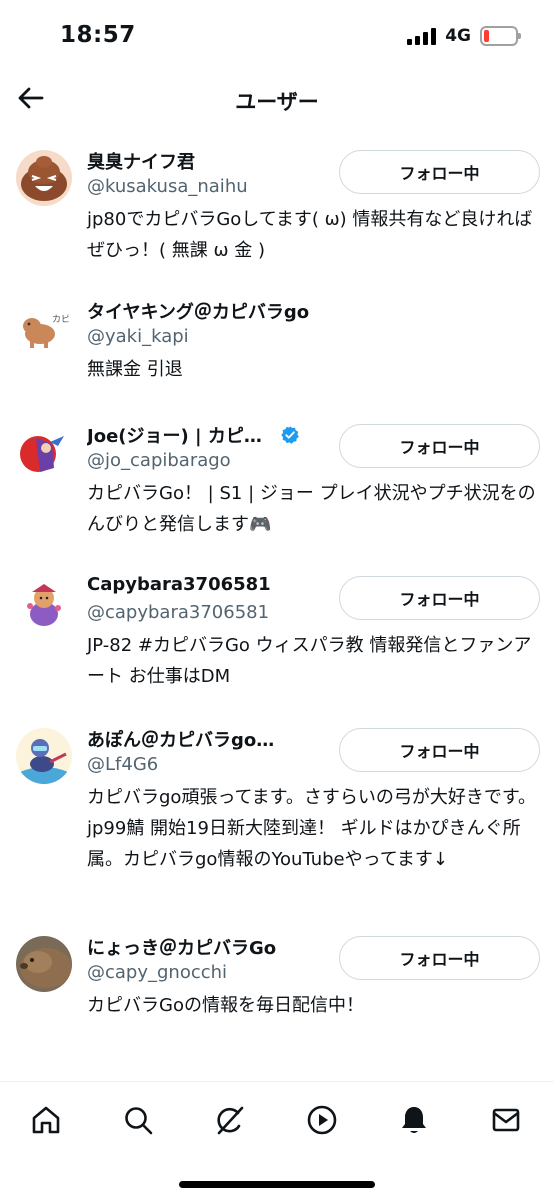 The image size is (554, 1200). I want to click on user-handle: @yaki_kapi, so click(138, 336).